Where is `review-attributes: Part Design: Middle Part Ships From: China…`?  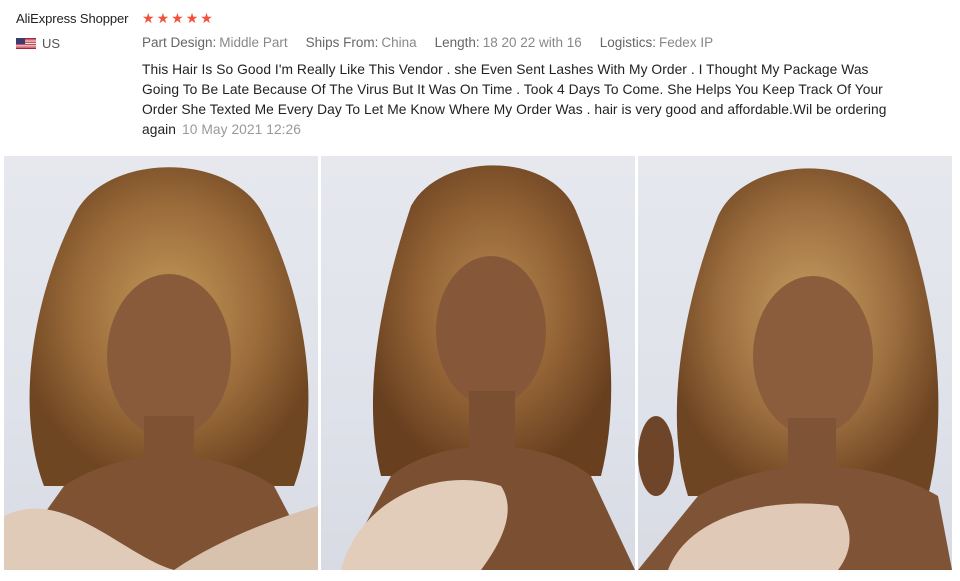
review-attributes: Part Design: Middle Part Ships From: China… is located at coordinates (436, 42).